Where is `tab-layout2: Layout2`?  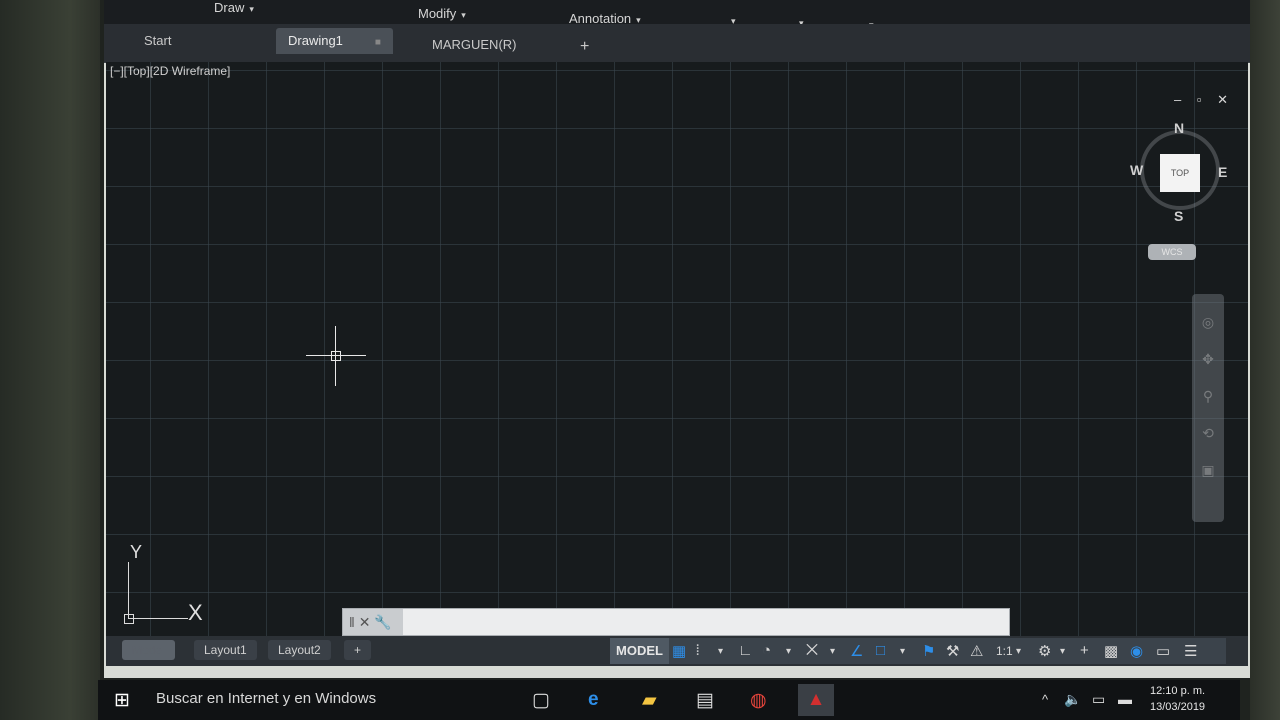
tab-layout2: Layout2 is located at coordinates (299, 650).